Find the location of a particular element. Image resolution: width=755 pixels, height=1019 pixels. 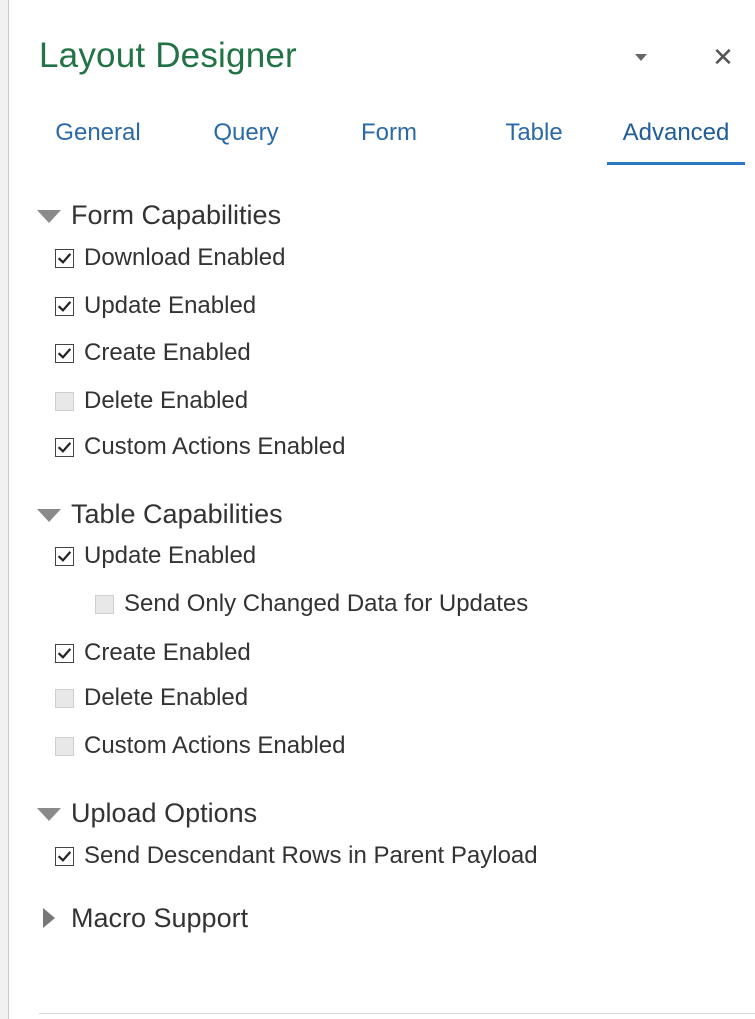

checkbox-form-custom-actions-enabled: Custom Actions Enabled is located at coordinates (200, 447).